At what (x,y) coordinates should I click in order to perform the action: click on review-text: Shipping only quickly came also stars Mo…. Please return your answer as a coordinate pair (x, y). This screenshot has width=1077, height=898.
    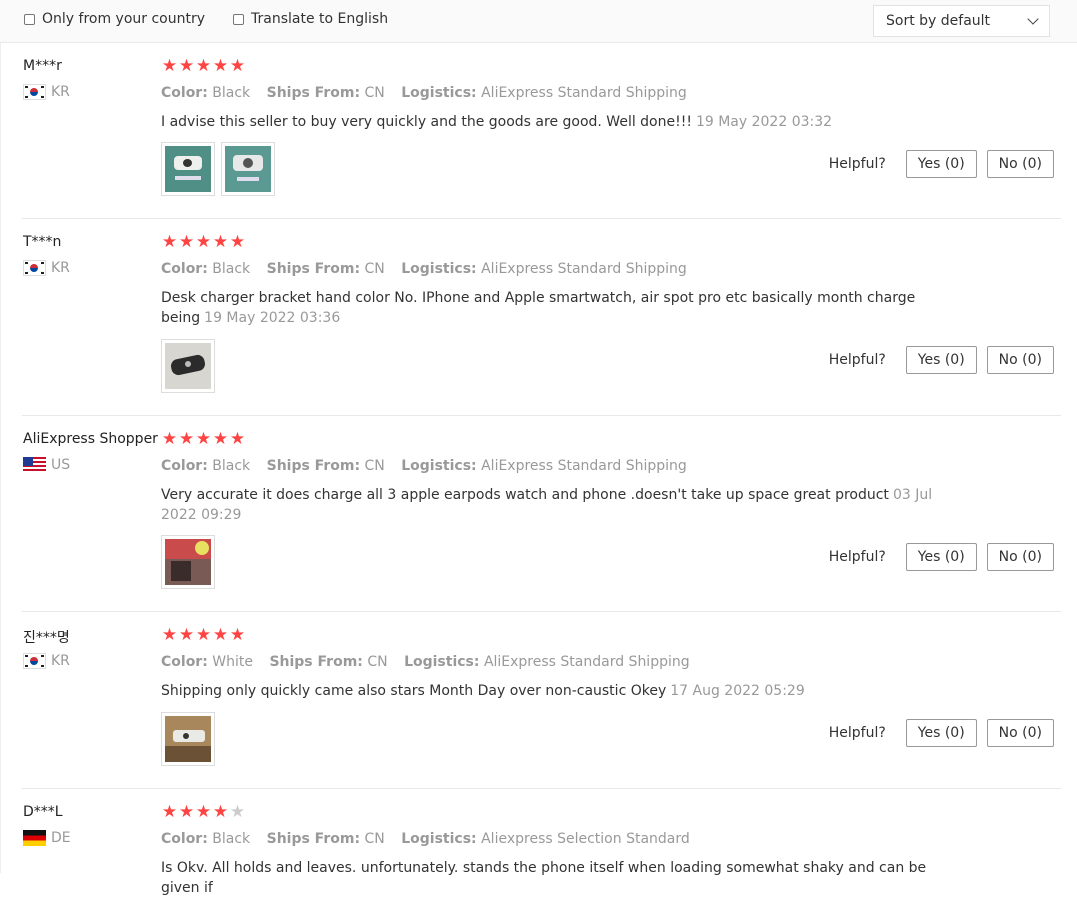
    Looking at the image, I should click on (556, 691).